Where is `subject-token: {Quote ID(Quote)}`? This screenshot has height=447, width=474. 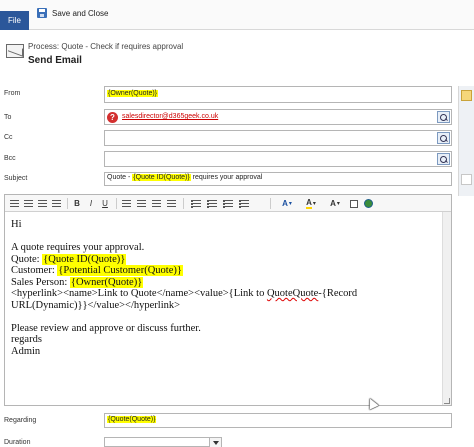
subject-token: {Quote ID(Quote)} is located at coordinates (161, 177).